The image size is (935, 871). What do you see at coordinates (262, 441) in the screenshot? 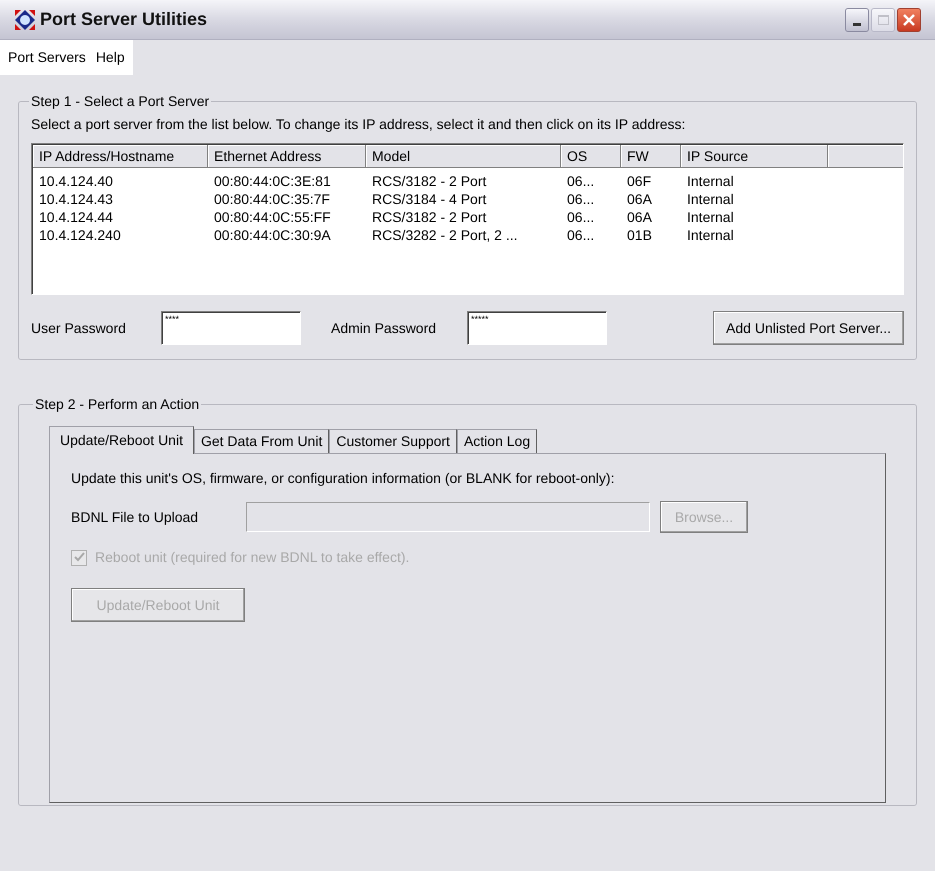
I see `tab: Get Data From Unit` at bounding box center [262, 441].